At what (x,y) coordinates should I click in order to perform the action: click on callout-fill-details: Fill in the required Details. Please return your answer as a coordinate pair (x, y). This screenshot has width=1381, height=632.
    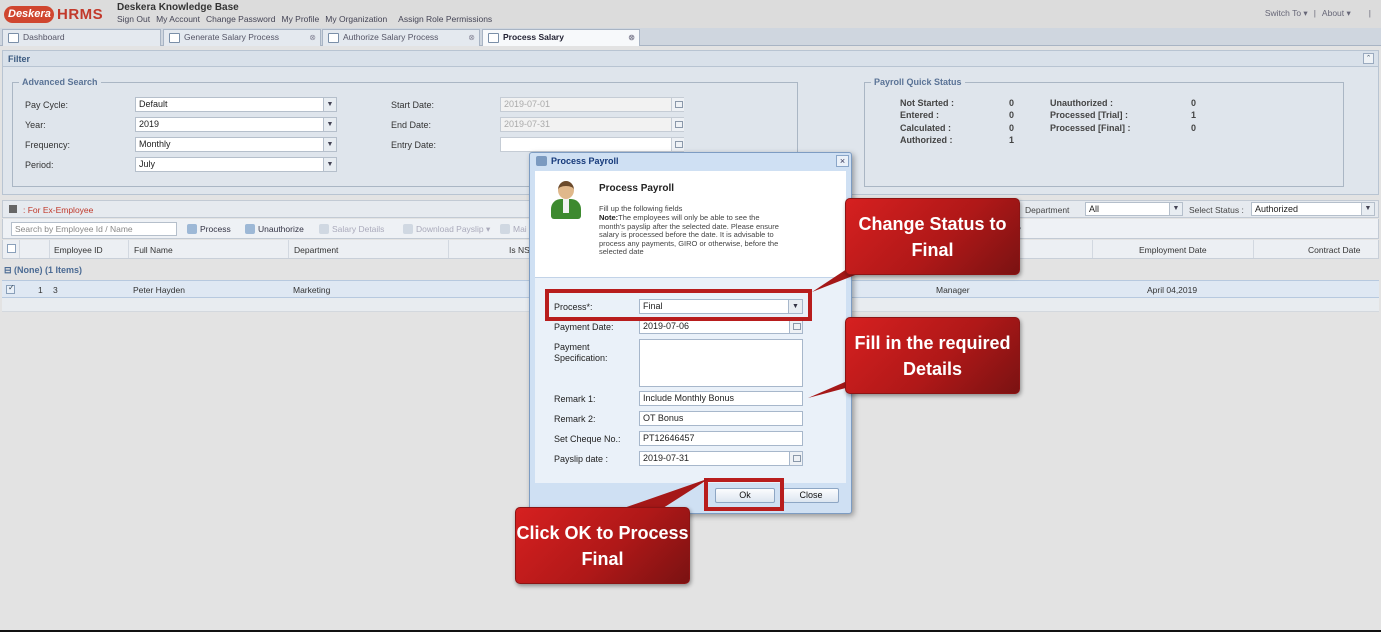
    Looking at the image, I should click on (932, 355).